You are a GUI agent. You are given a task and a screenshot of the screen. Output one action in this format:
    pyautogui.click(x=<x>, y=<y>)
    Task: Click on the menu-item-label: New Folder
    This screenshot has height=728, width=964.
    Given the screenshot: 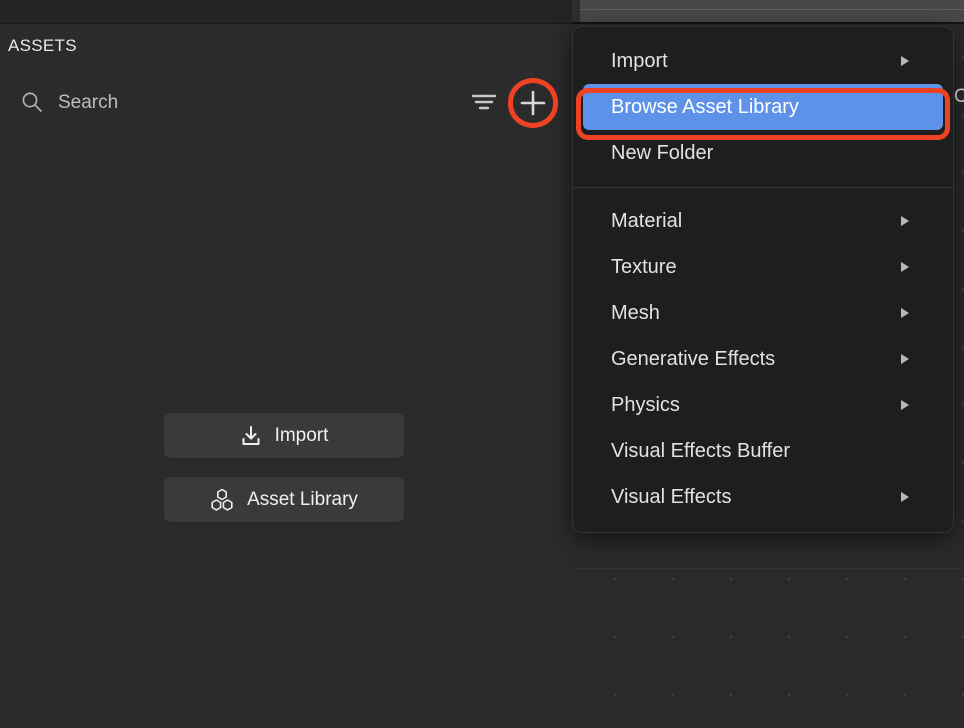 What is the action you would take?
    pyautogui.click(x=662, y=152)
    